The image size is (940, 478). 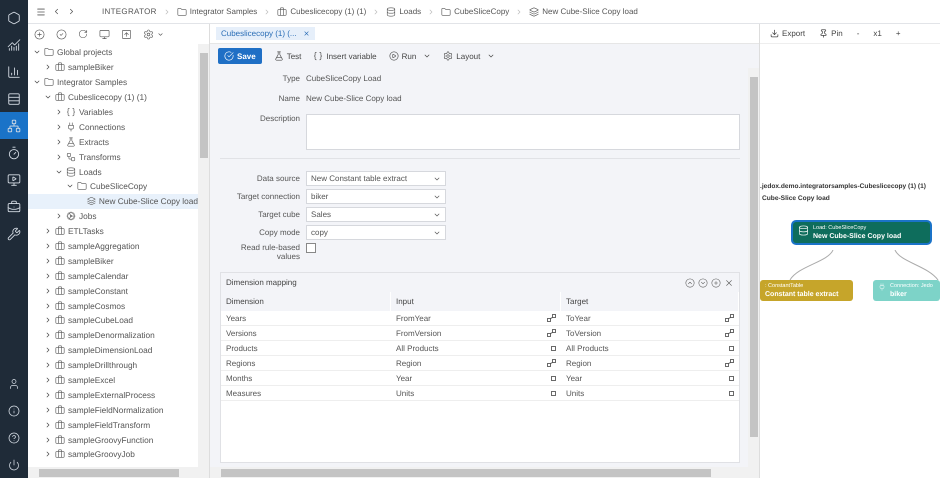 What do you see at coordinates (113, 440) in the screenshot?
I see `tree-item: sampleGroovyFunction` at bounding box center [113, 440].